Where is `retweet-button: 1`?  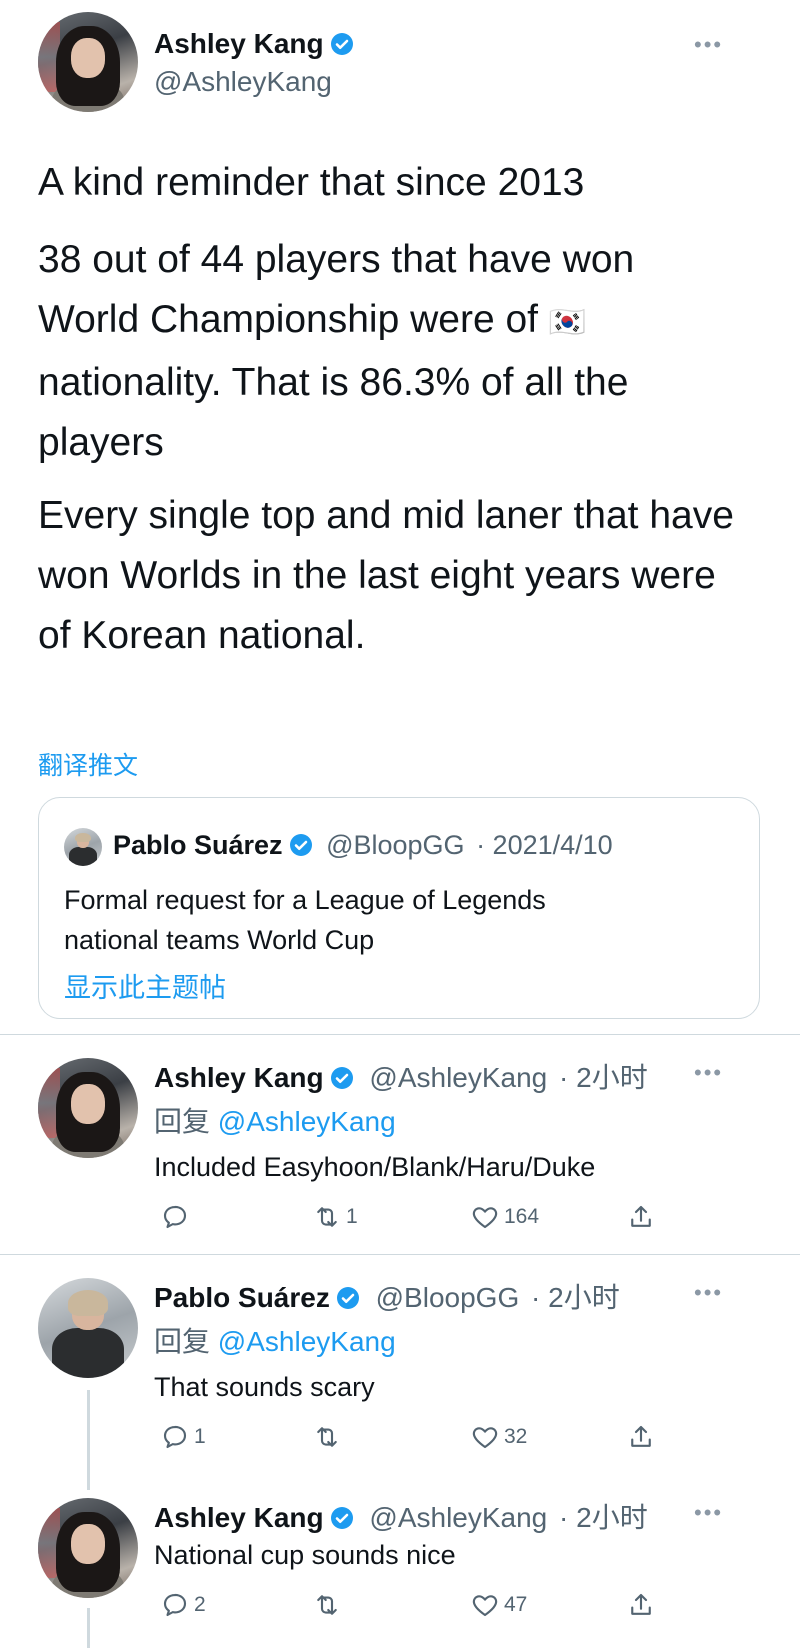
retweet-button: 1 is located at coordinates (335, 1217).